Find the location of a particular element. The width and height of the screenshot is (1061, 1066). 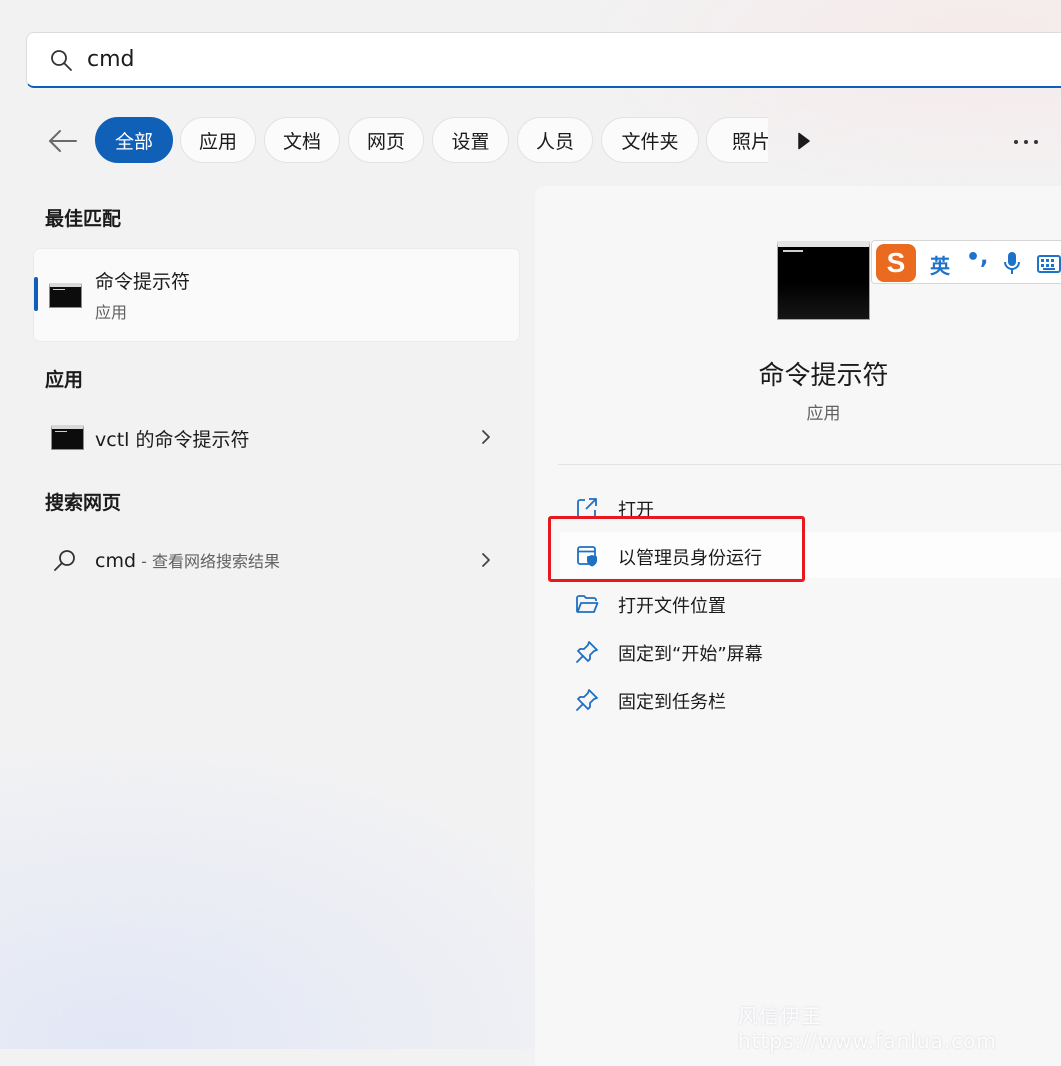

selection-indicator is located at coordinates (36, 294).